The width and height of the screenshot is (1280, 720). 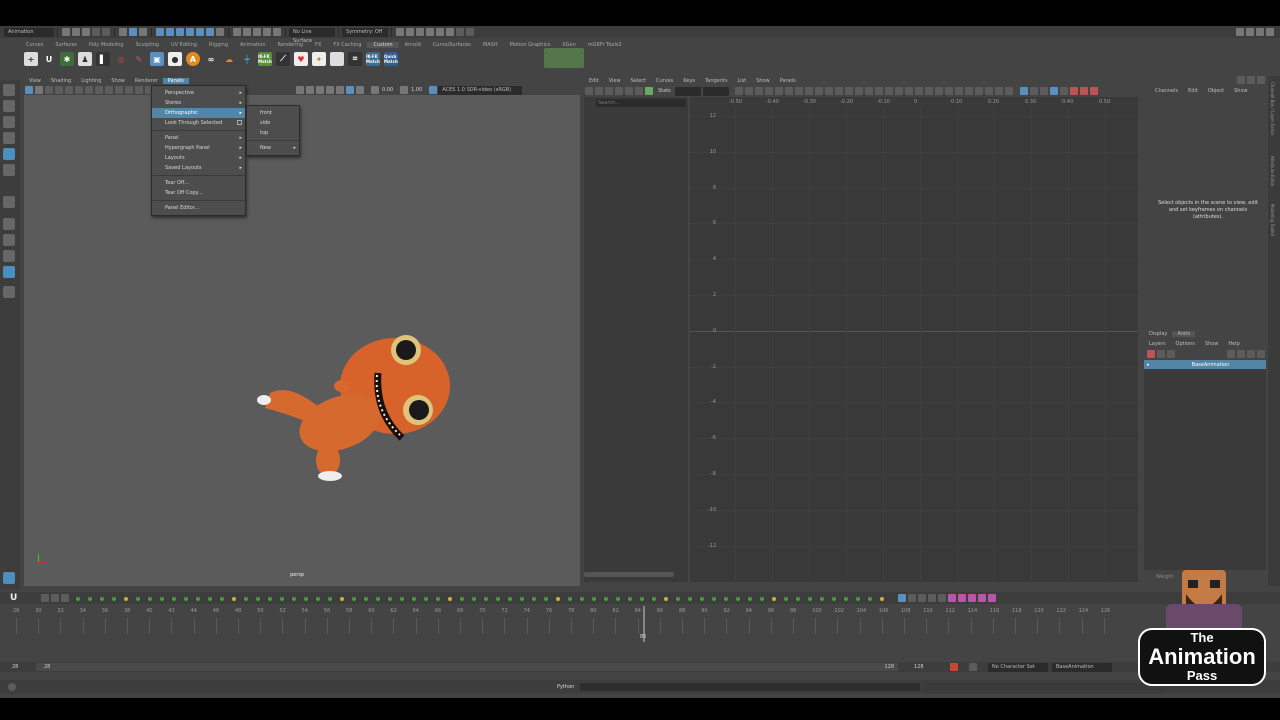 I want to click on key-filter2-icon, so click(x=55, y=598).